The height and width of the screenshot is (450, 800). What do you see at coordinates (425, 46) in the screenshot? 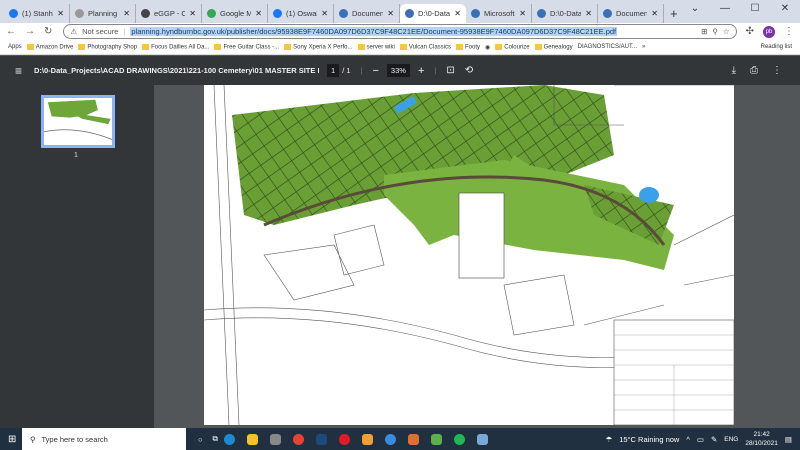
I see `bookmark-item: Vulcan Classics` at bounding box center [425, 46].